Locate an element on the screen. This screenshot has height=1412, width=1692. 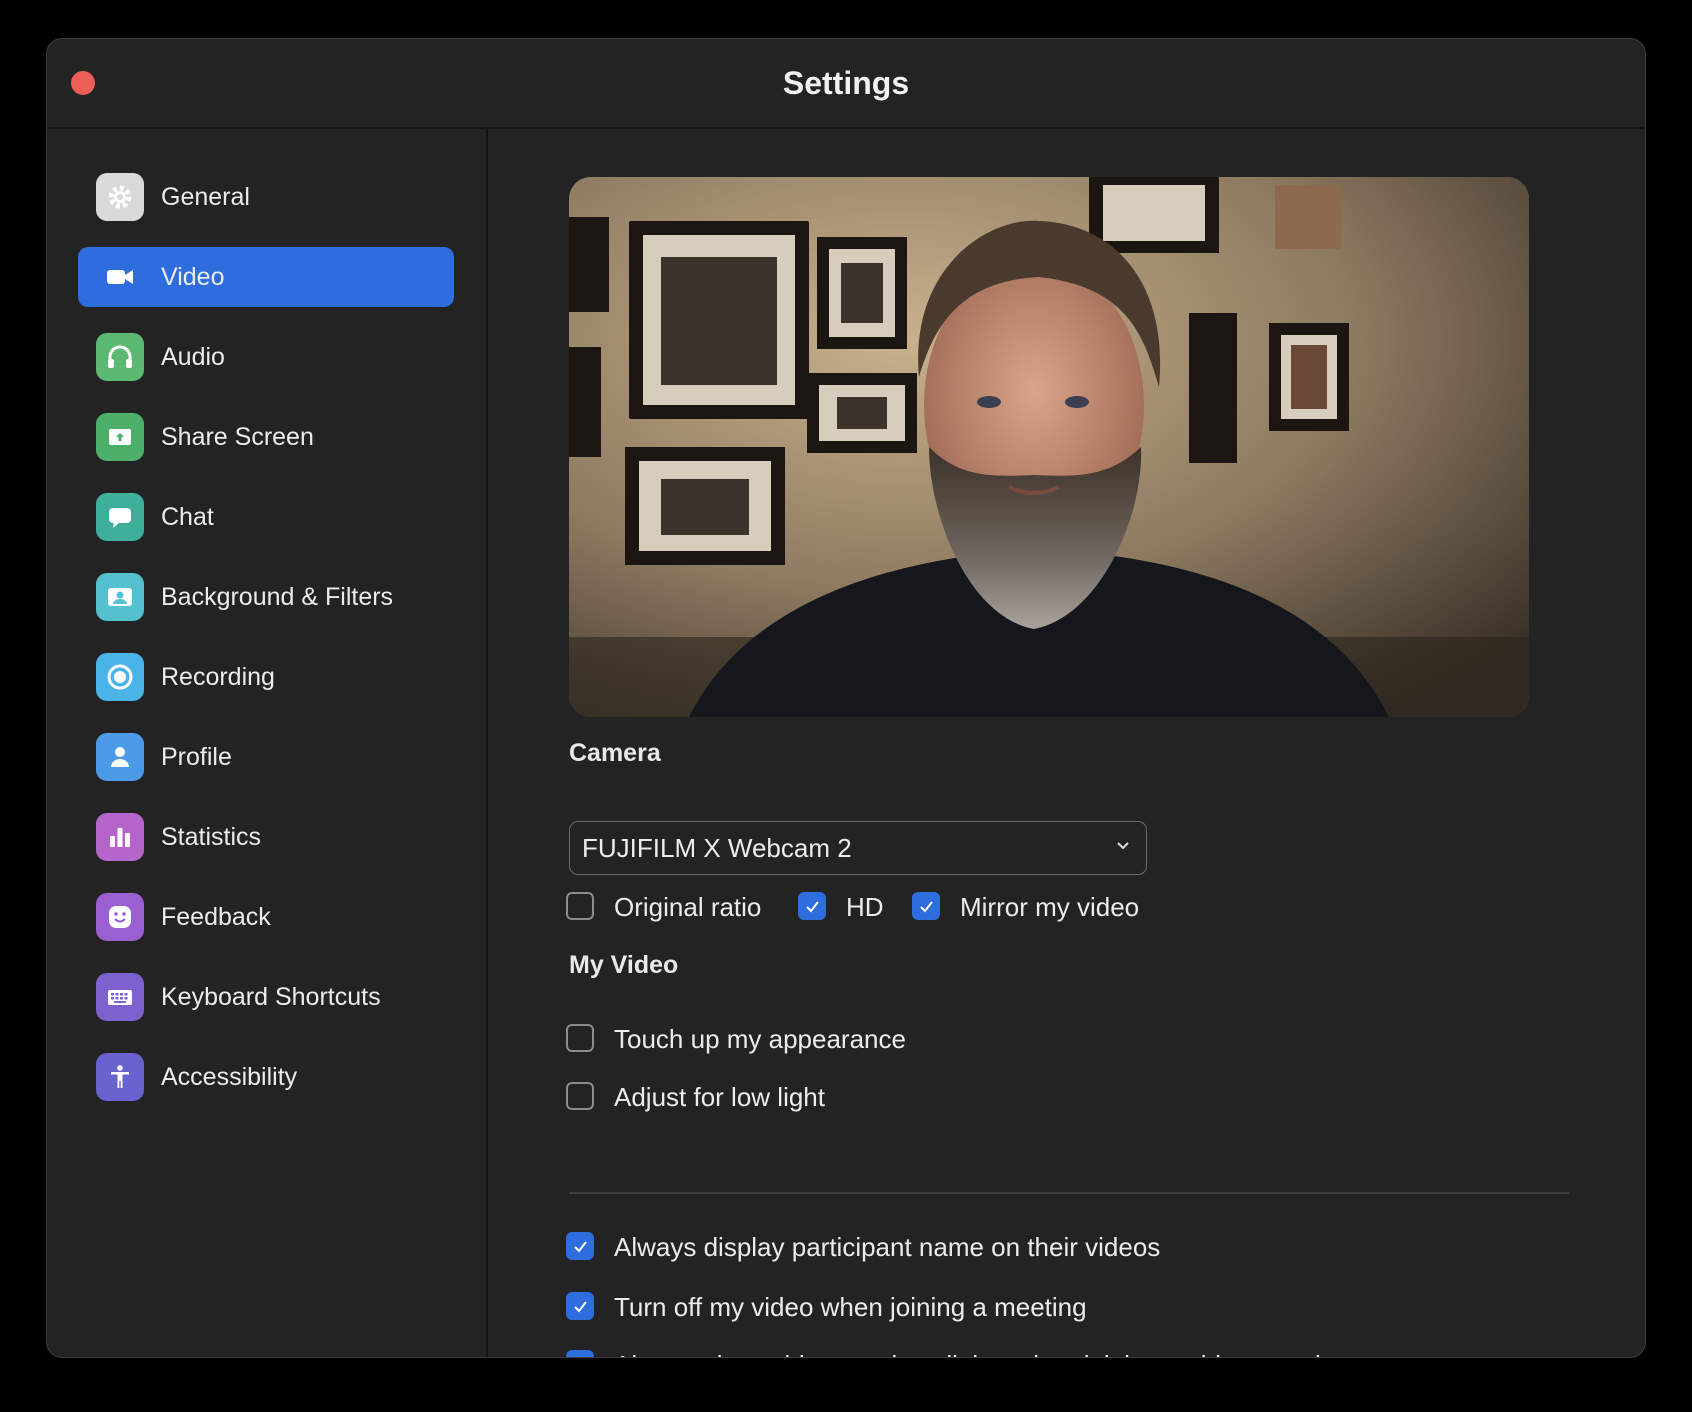
title-bar: Settings is located at coordinates (846, 84).